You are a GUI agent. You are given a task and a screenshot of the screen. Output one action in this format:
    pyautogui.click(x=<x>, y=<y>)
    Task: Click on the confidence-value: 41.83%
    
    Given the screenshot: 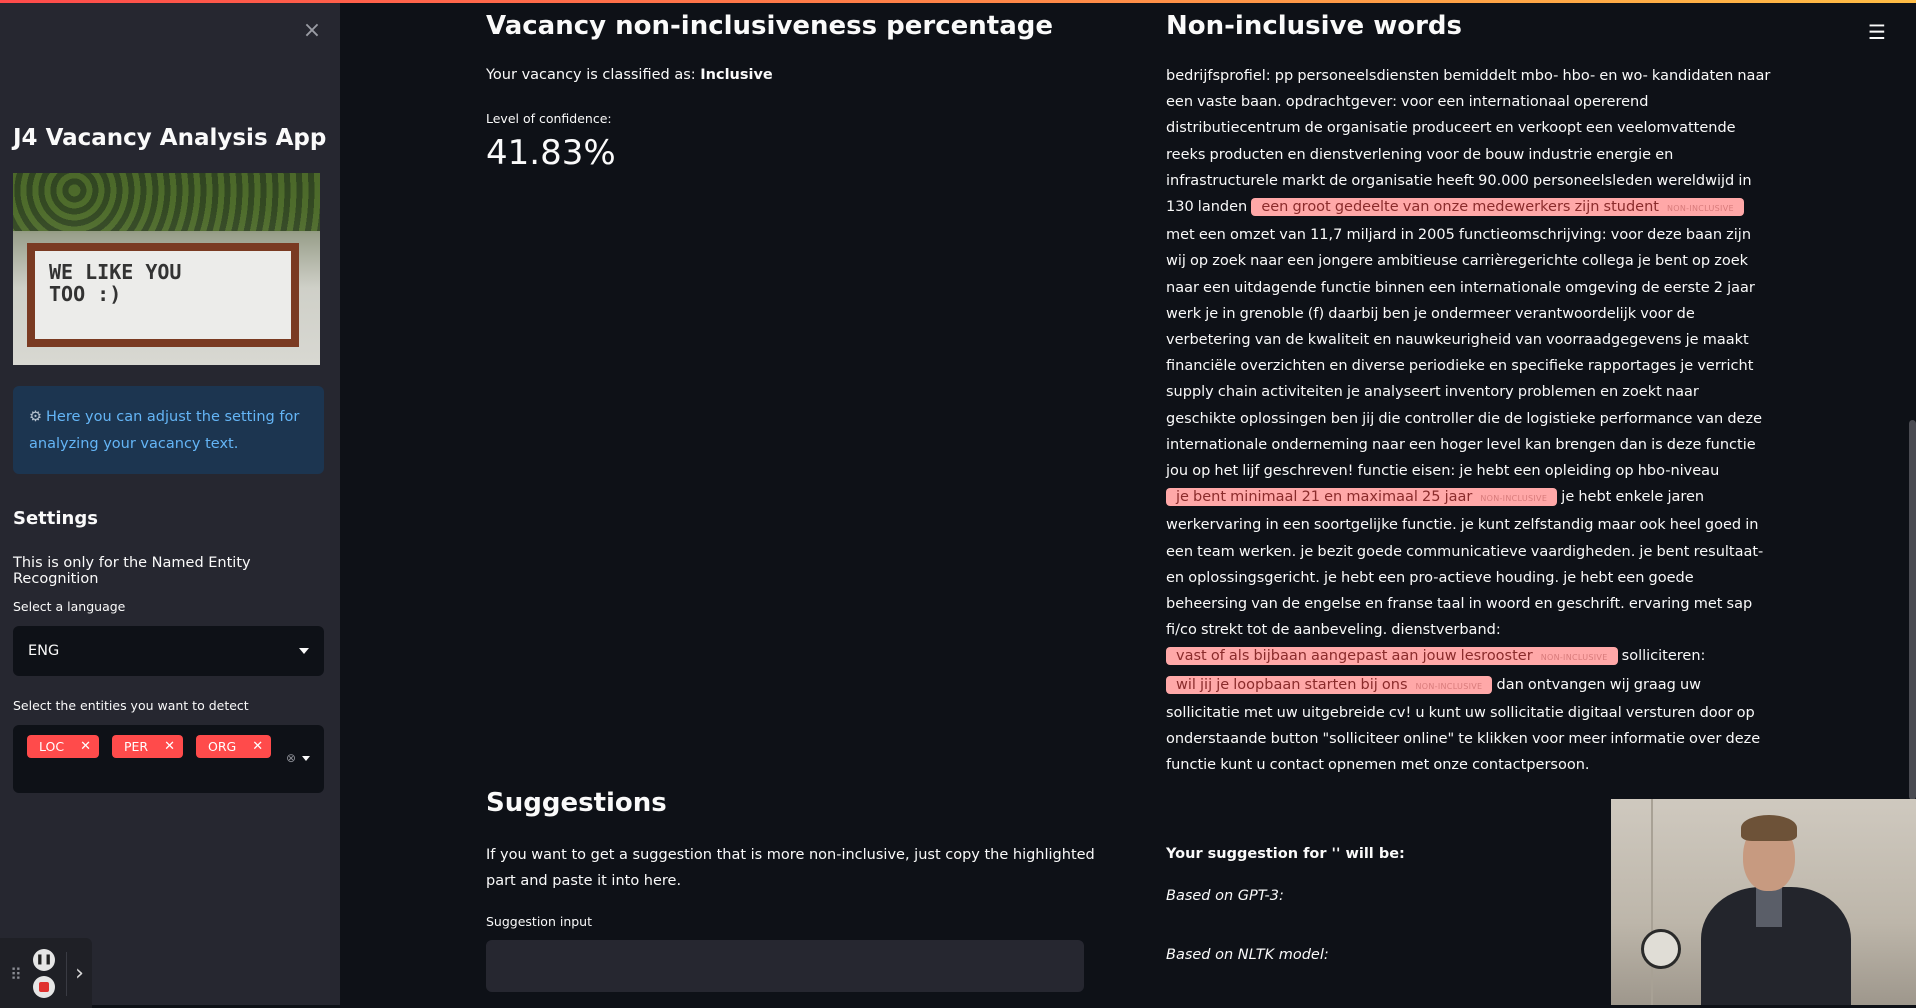 What is the action you would take?
    pyautogui.click(x=551, y=153)
    